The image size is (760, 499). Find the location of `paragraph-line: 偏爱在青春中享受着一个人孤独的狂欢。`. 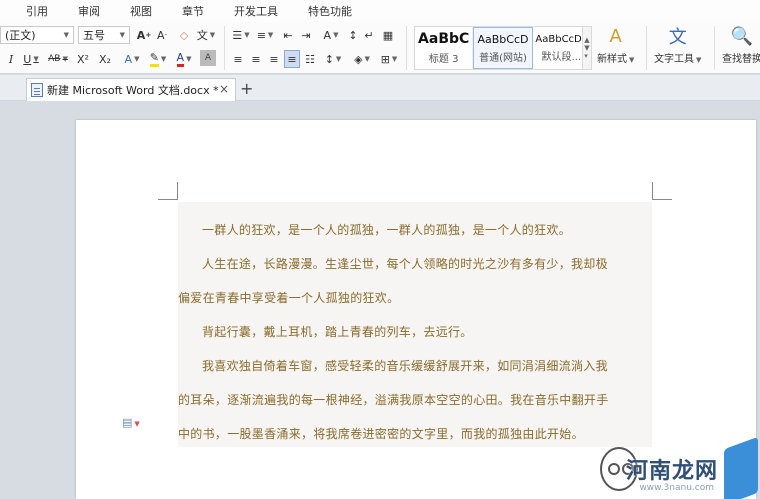

paragraph-line: 偏爱在青春中享受着一个人孤独的狂欢。 is located at coordinates (289, 298).